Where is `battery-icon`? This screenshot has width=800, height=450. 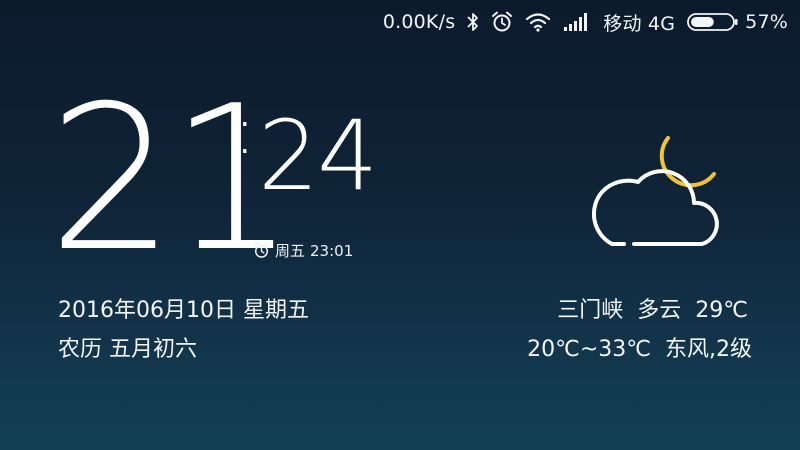
battery-icon is located at coordinates (713, 22).